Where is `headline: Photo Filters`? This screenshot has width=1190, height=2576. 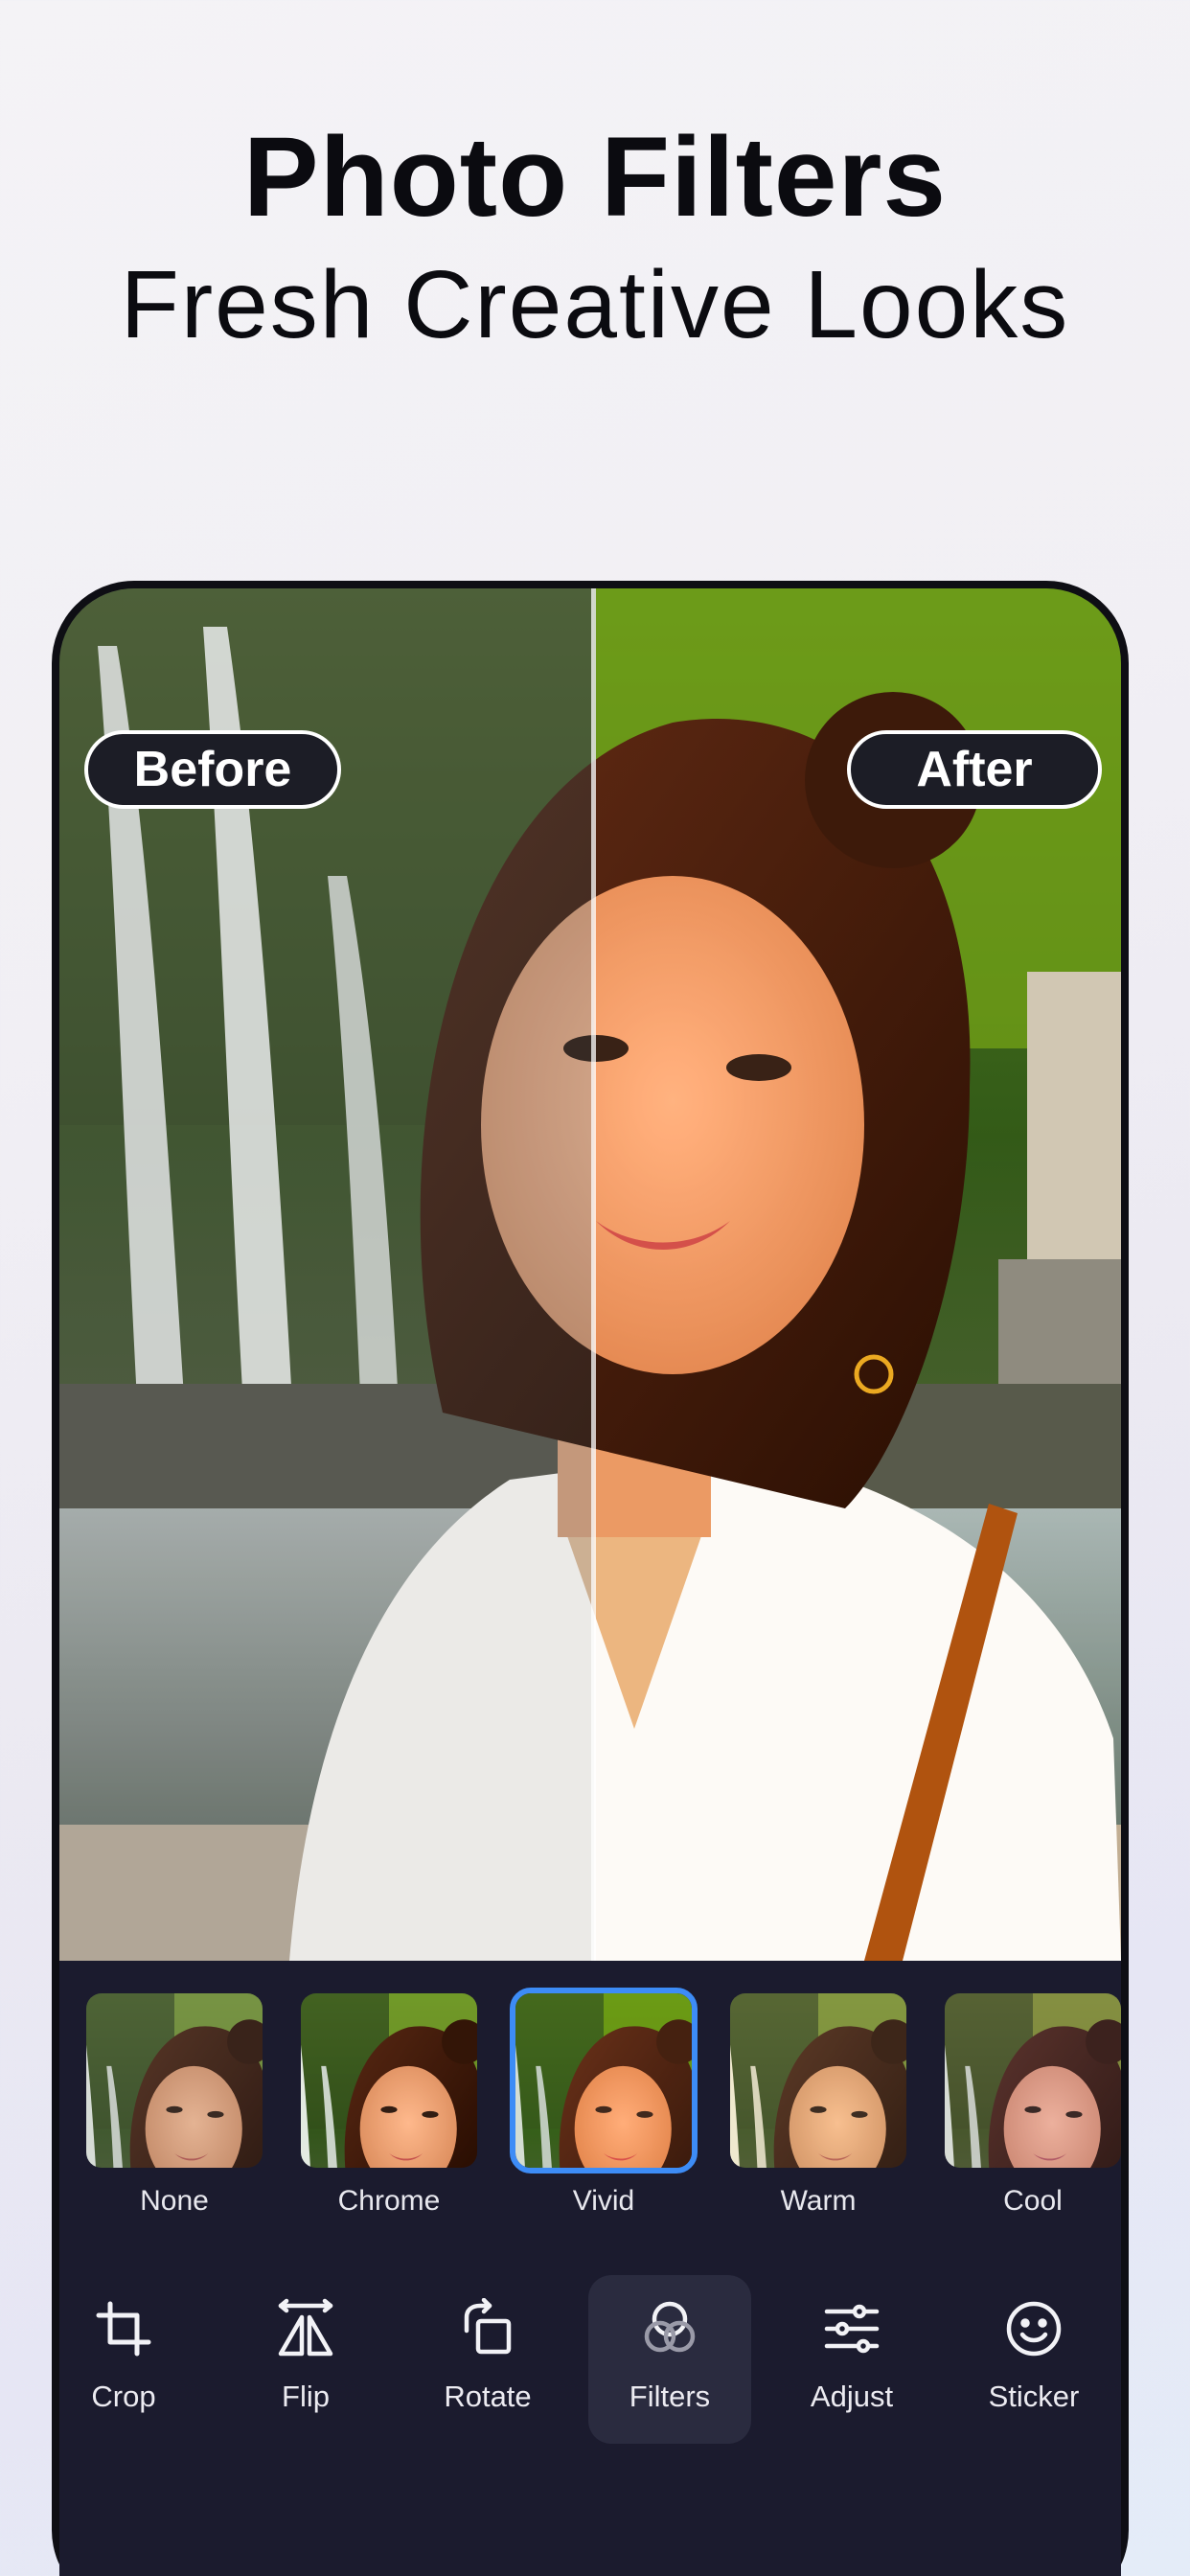
headline: Photo Filters is located at coordinates (595, 177).